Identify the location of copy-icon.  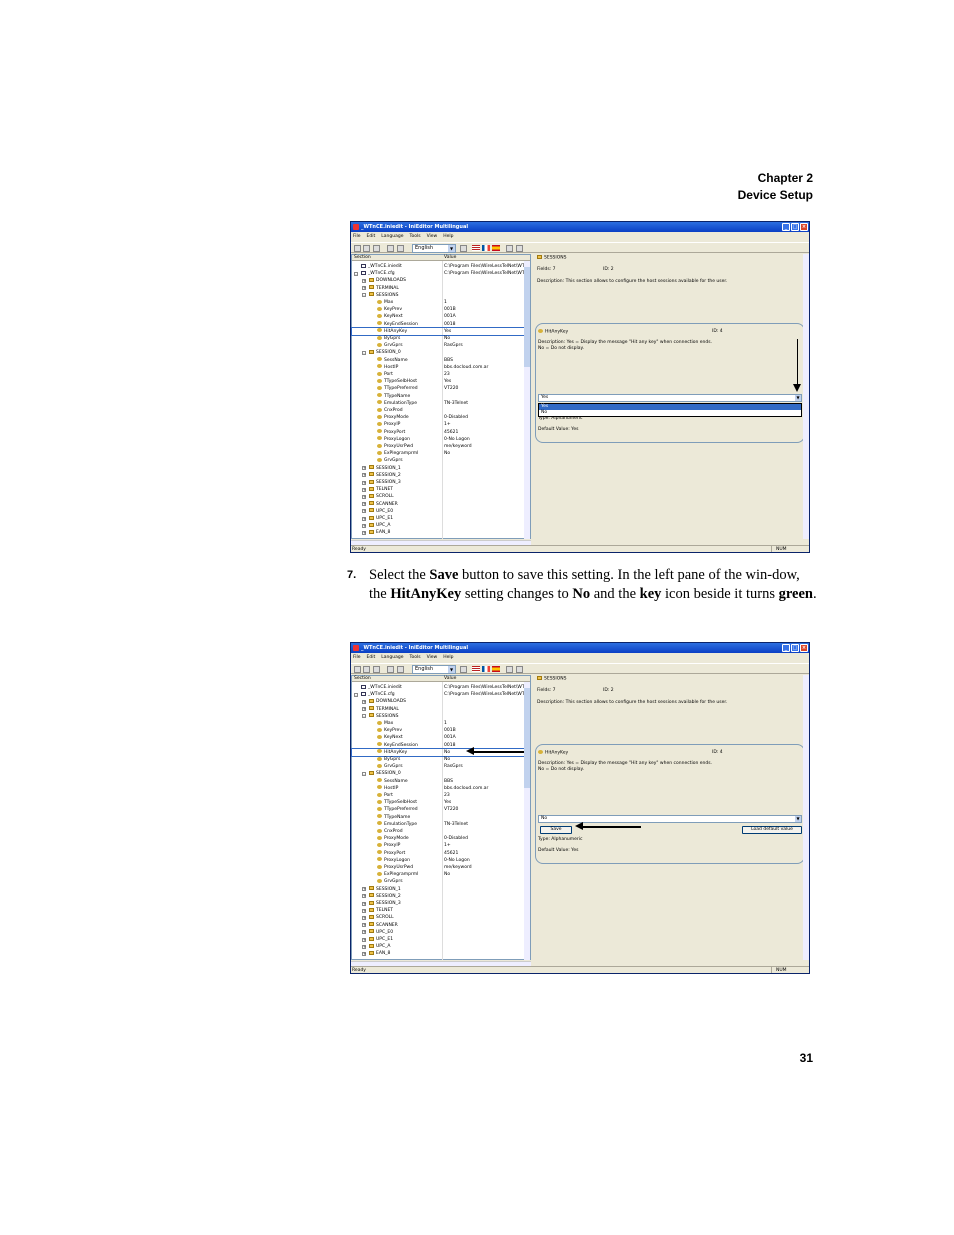
(390, 669).